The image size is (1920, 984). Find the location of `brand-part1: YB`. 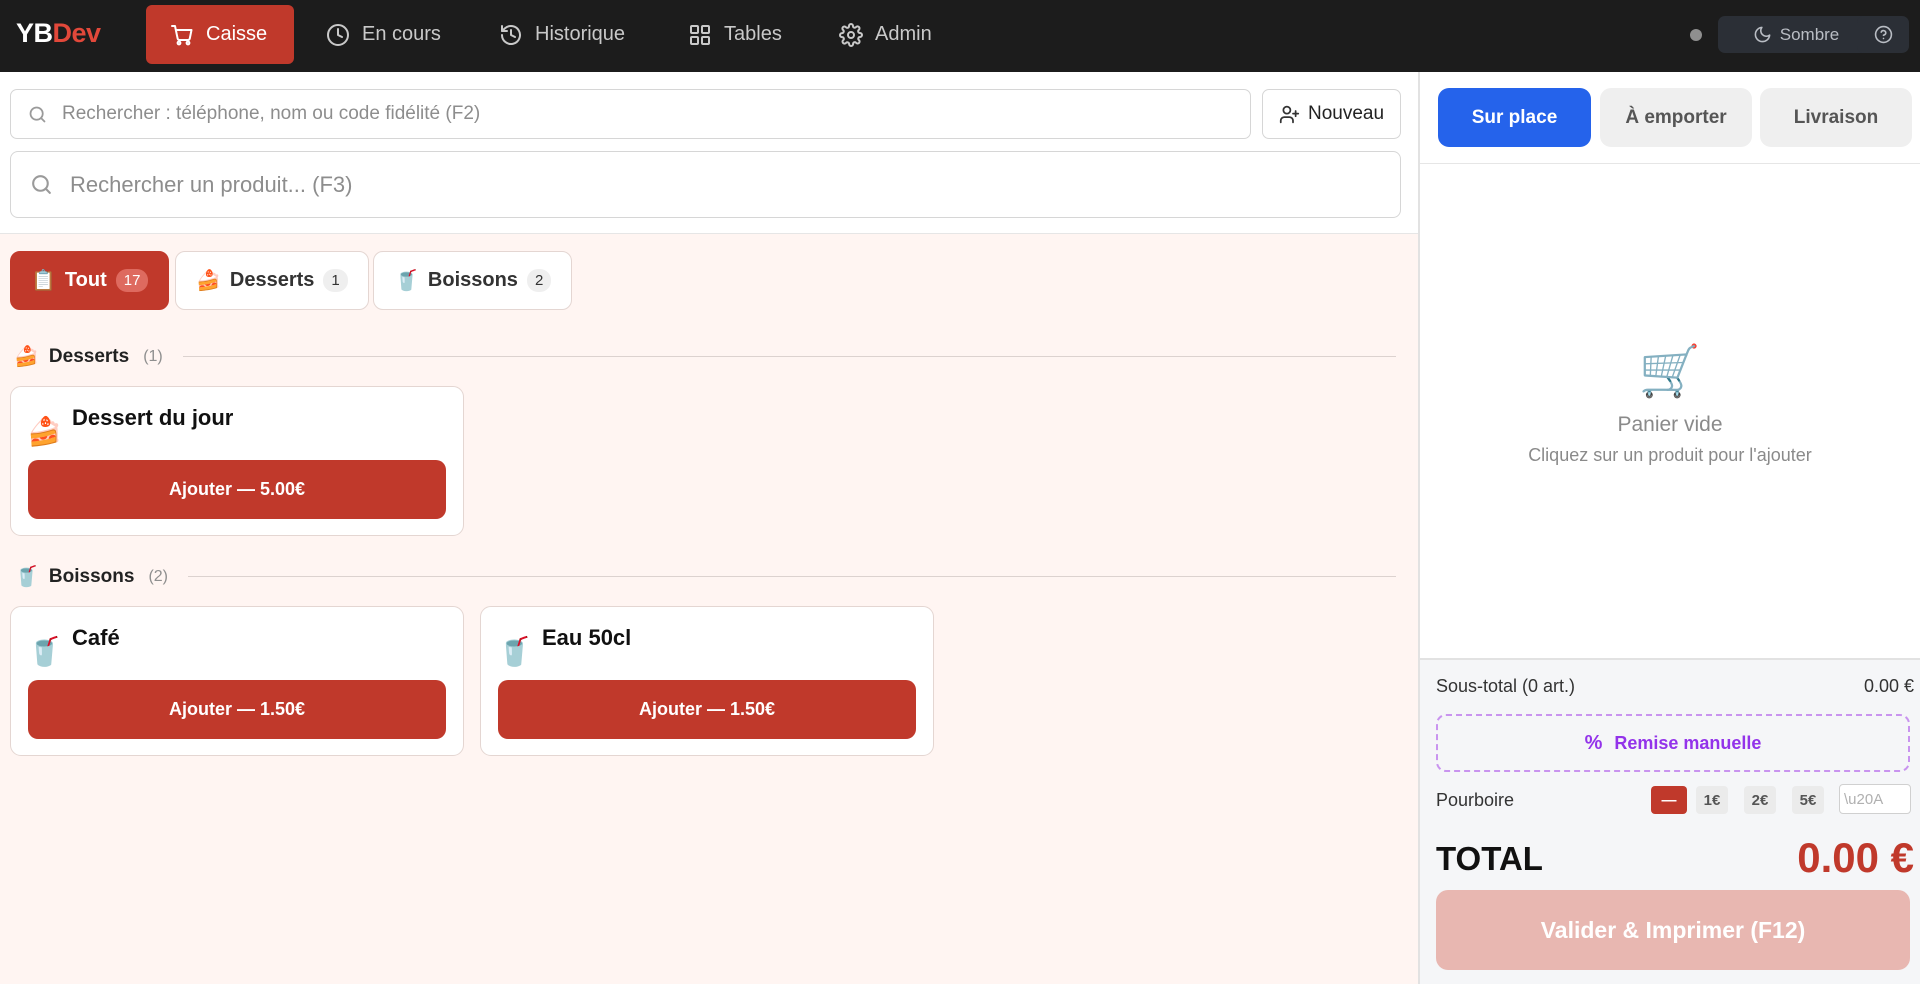

brand-part1: YB is located at coordinates (34, 33).